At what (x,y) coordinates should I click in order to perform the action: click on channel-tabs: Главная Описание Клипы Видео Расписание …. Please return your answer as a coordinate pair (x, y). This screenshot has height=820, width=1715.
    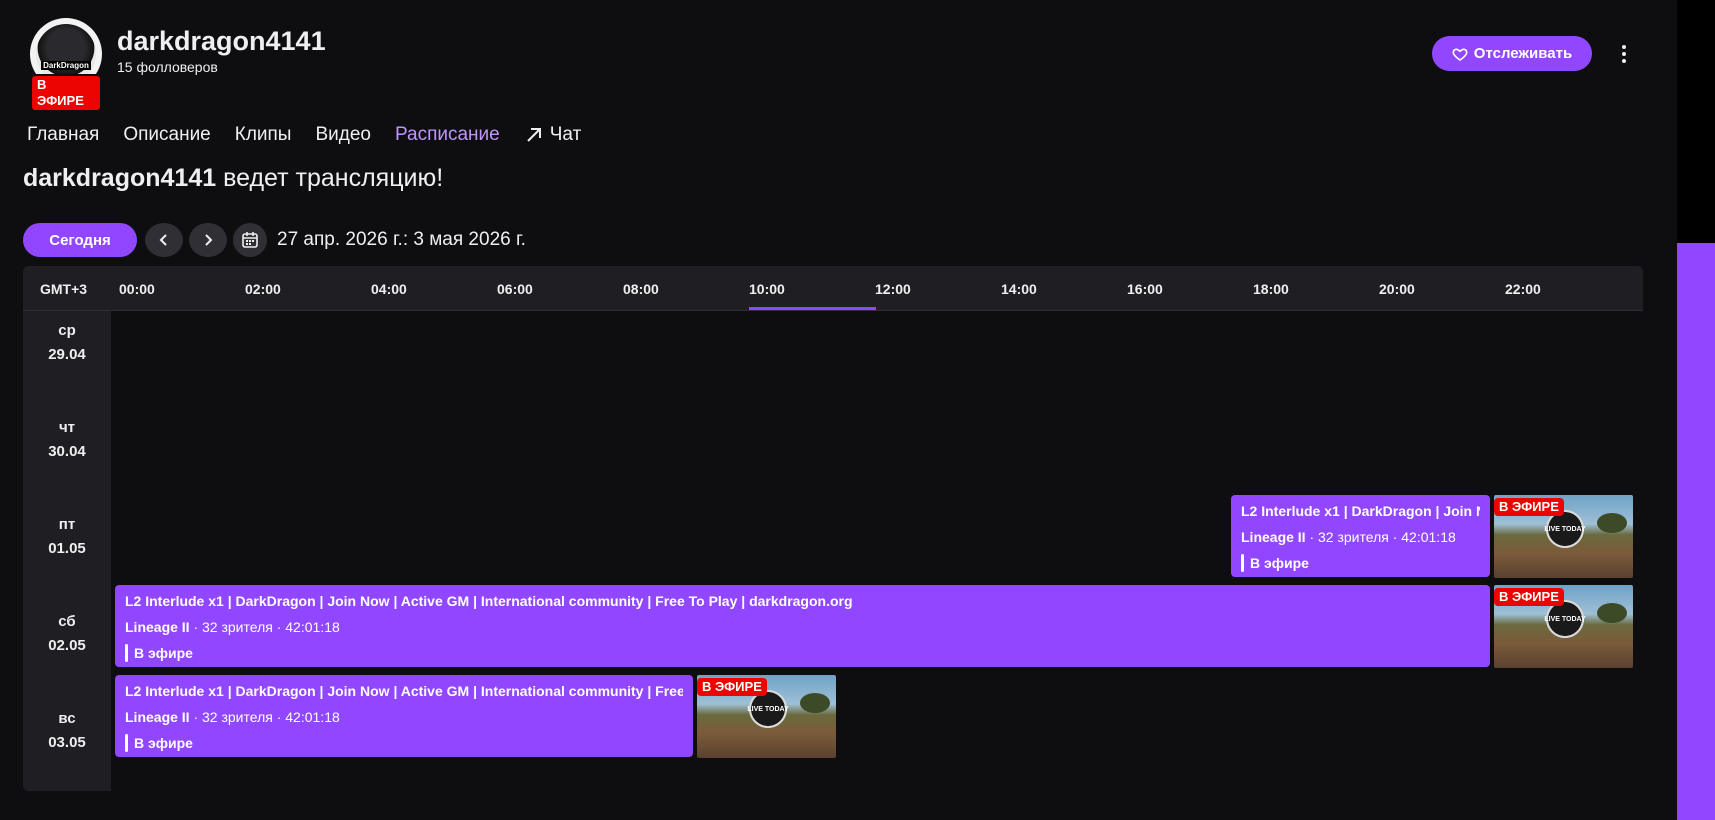
    Looking at the image, I should click on (316, 135).